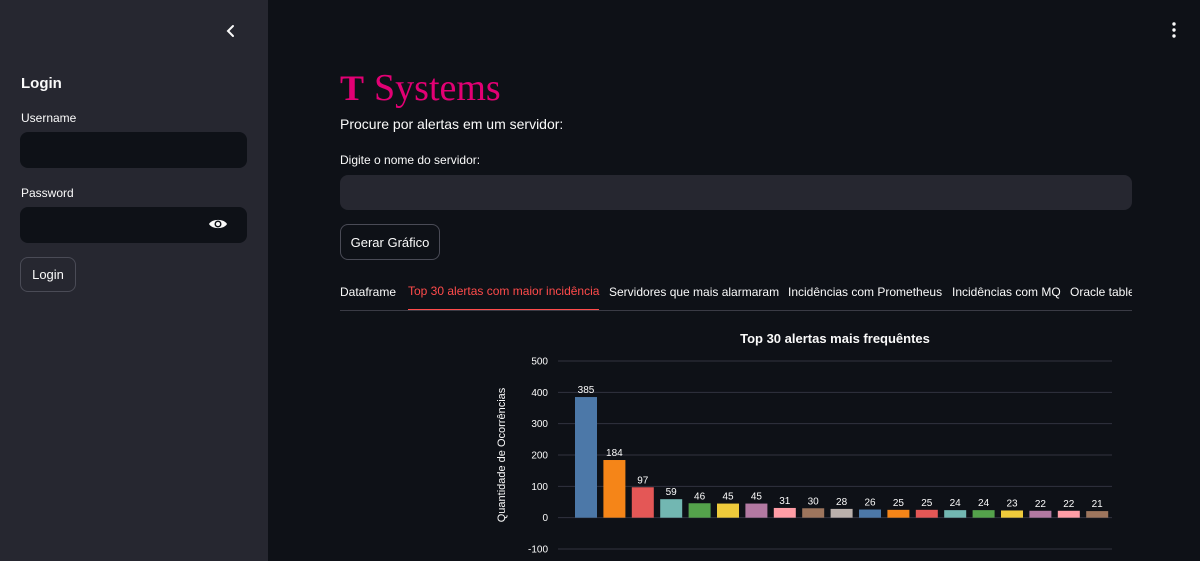  Describe the element at coordinates (539, 424) in the screenshot. I see `y-tick-label: 300` at that location.